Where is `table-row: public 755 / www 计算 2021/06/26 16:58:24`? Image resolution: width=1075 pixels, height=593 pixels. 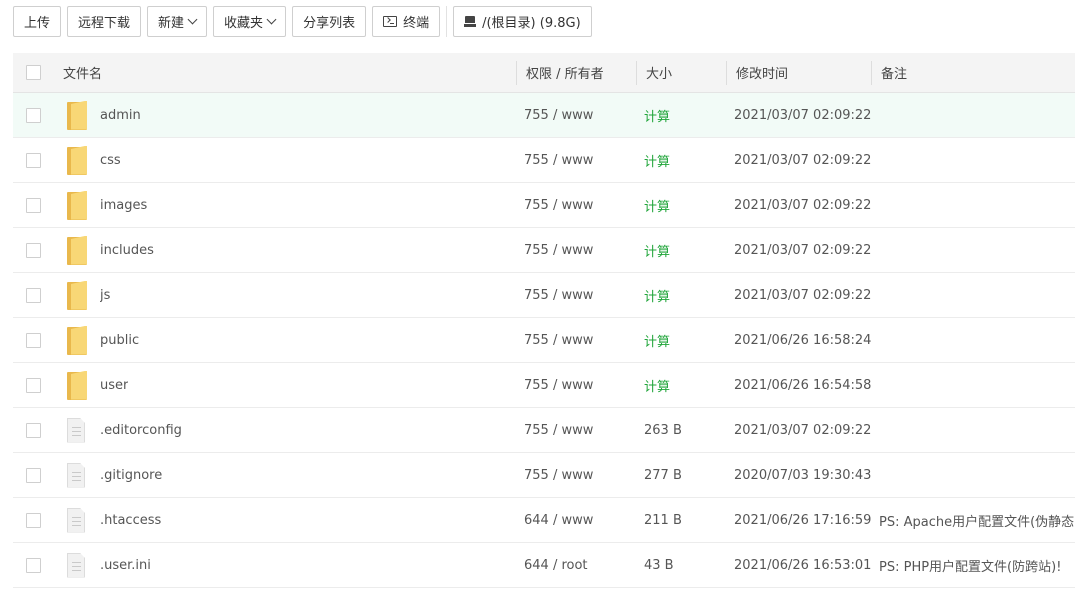 table-row: public 755 / www 计算 2021/06/26 16:58:24 is located at coordinates (544, 340).